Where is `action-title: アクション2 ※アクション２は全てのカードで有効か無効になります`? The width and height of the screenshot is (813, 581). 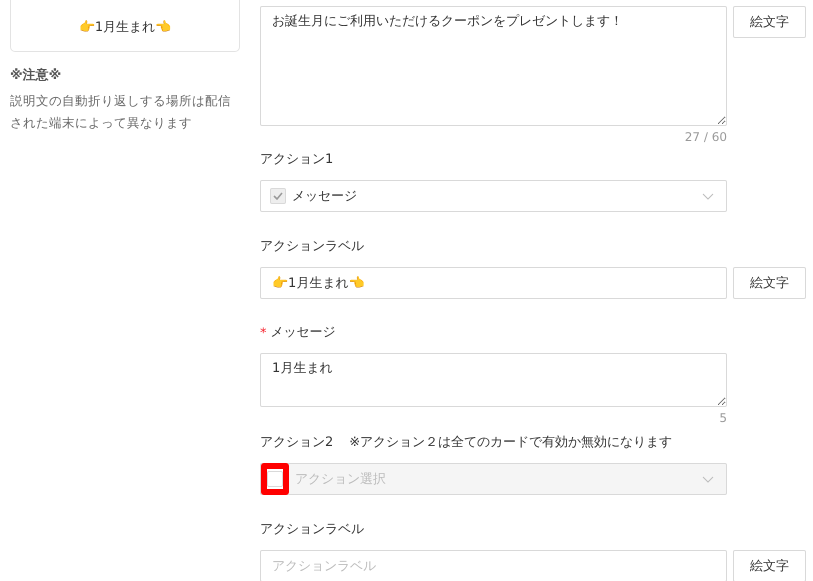
action-title: アクション2 ※アクション２は全てのカードで有効か無効になります is located at coordinates (467, 443).